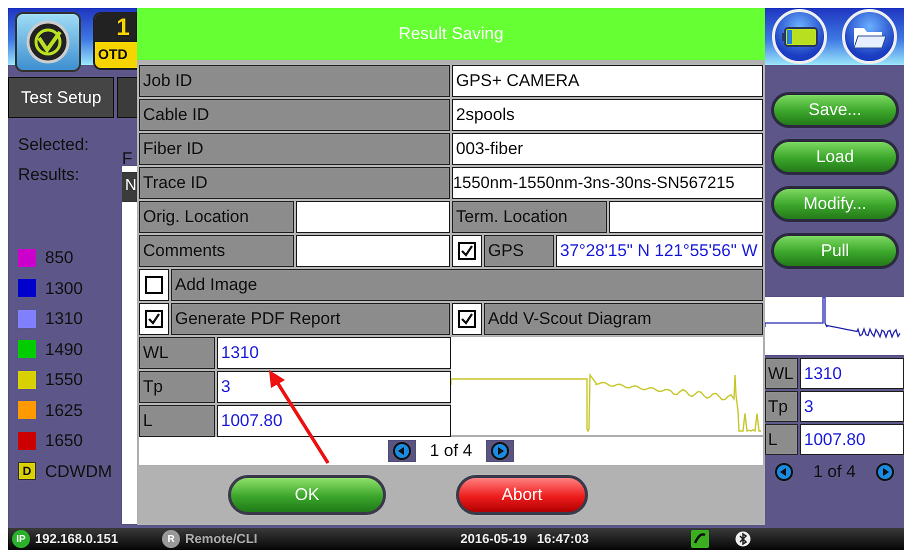  What do you see at coordinates (64, 411) in the screenshot?
I see `legend-label: 1625` at bounding box center [64, 411].